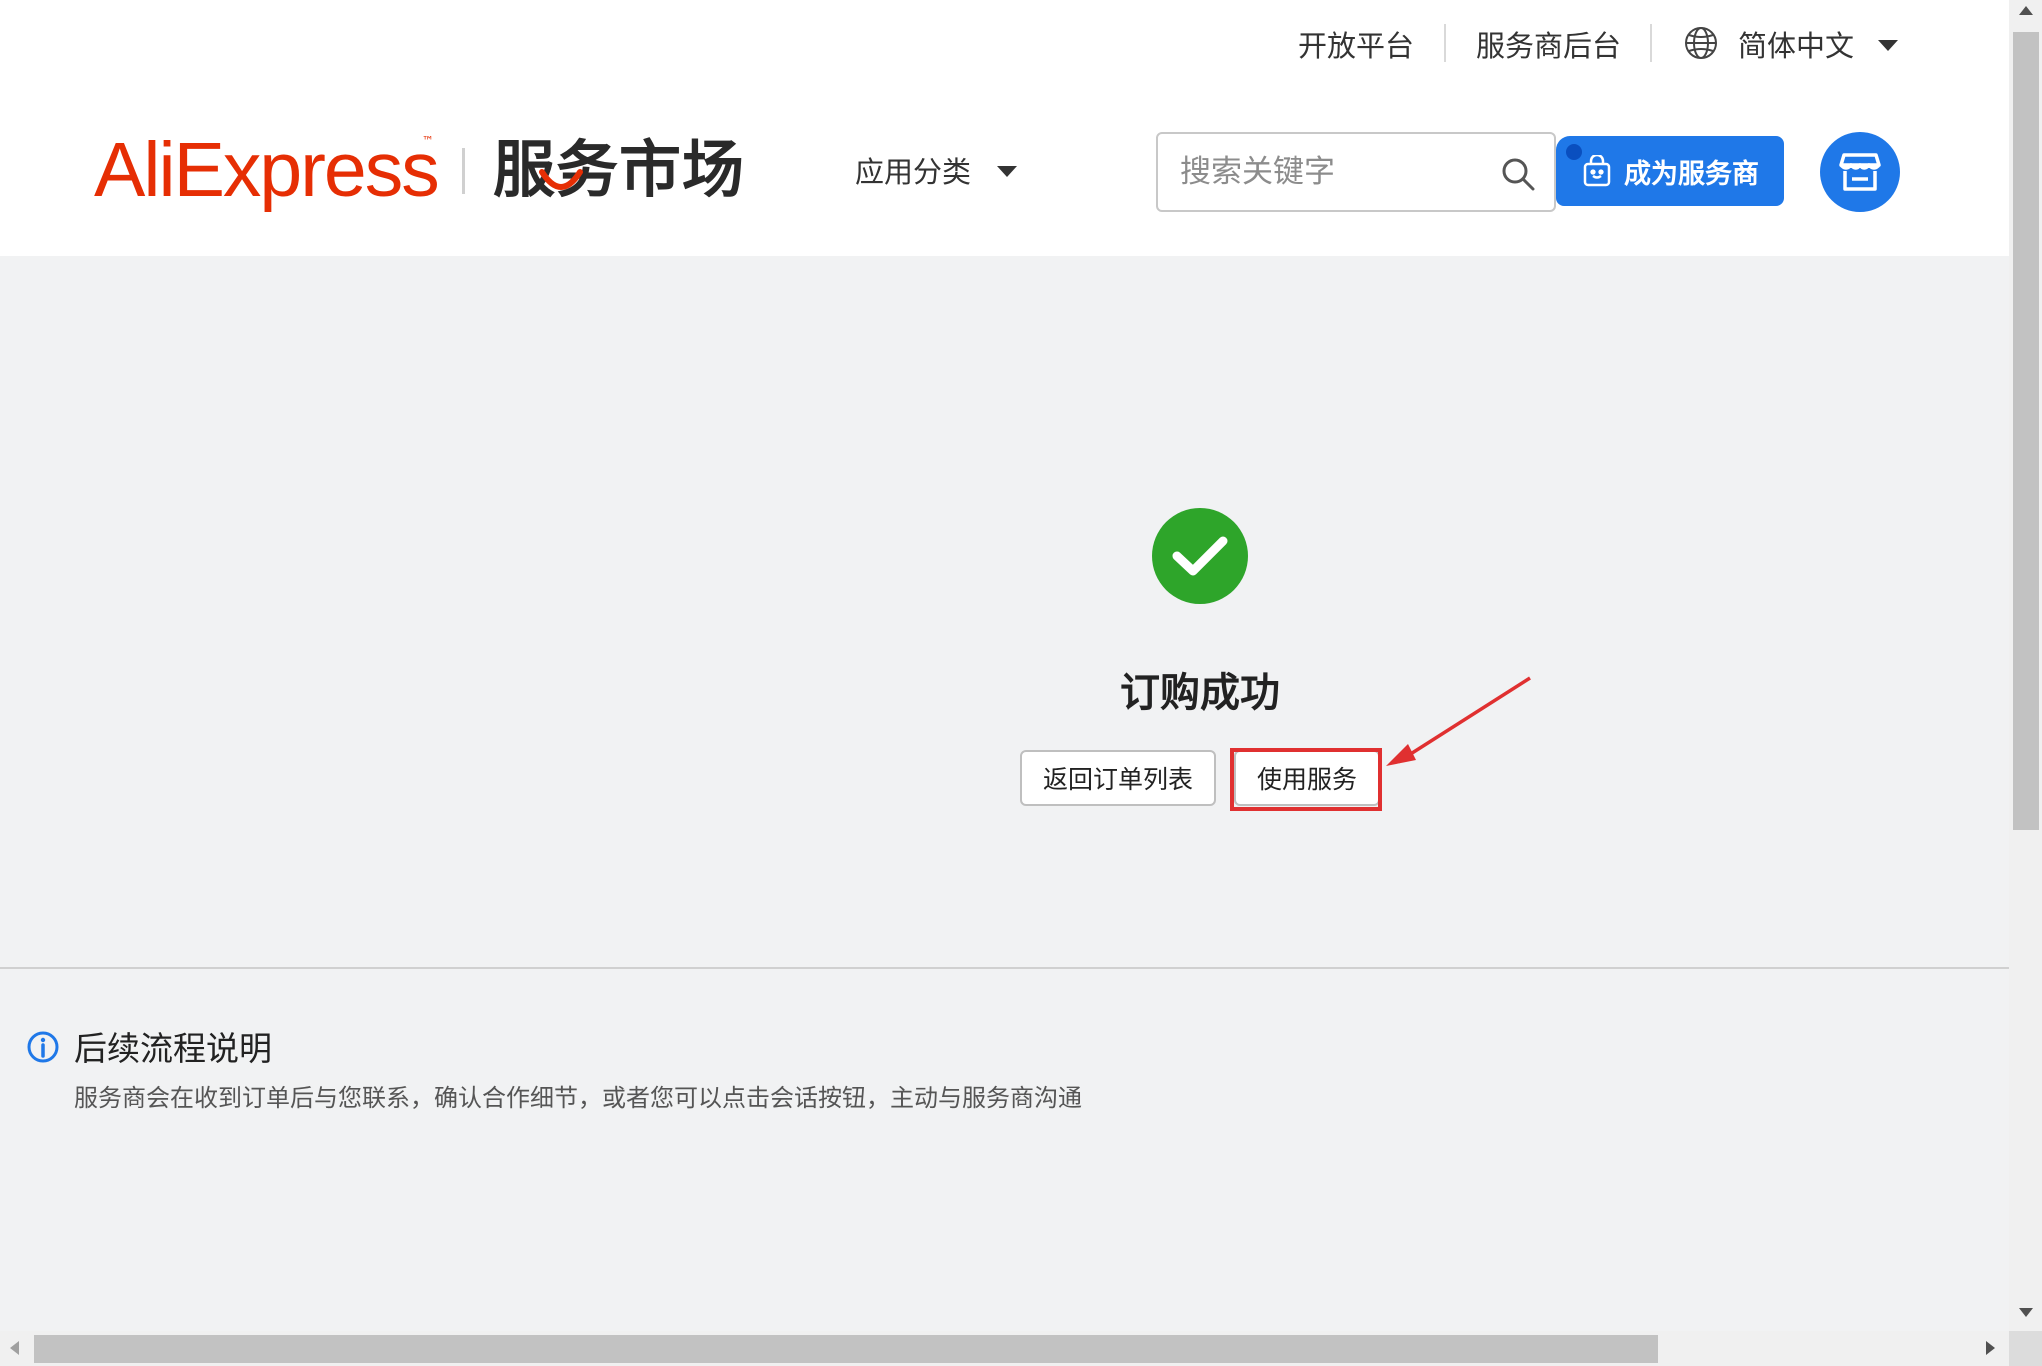 The width and height of the screenshot is (2042, 1366). What do you see at coordinates (1118, 778) in the screenshot?
I see `back-to-orders-button: 返回订单列表` at bounding box center [1118, 778].